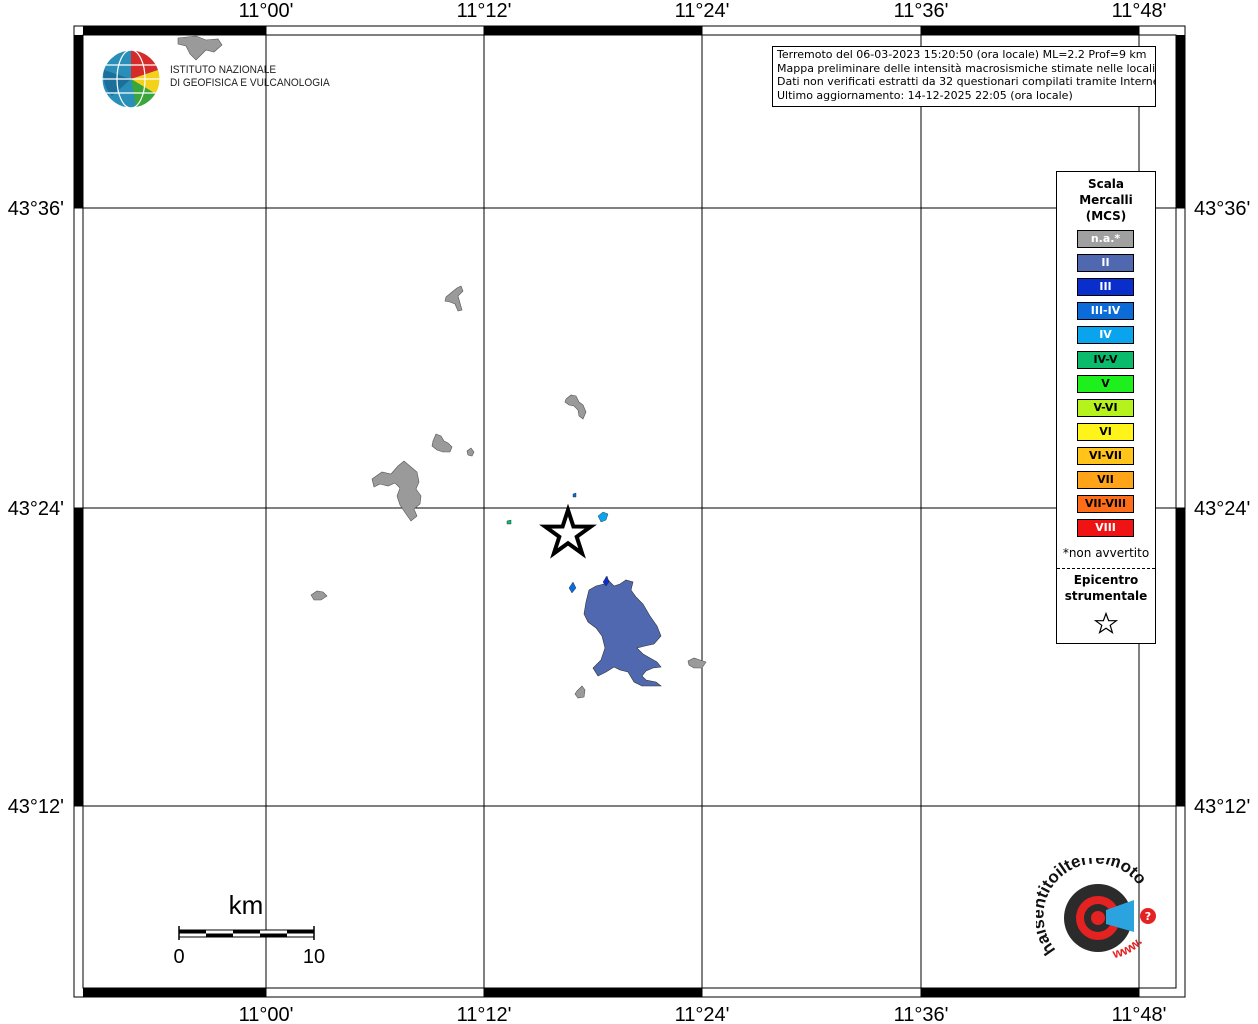  Describe the element at coordinates (1106, 200) in the screenshot. I see `legend-title: Scala Mercalli (MCS)` at that location.